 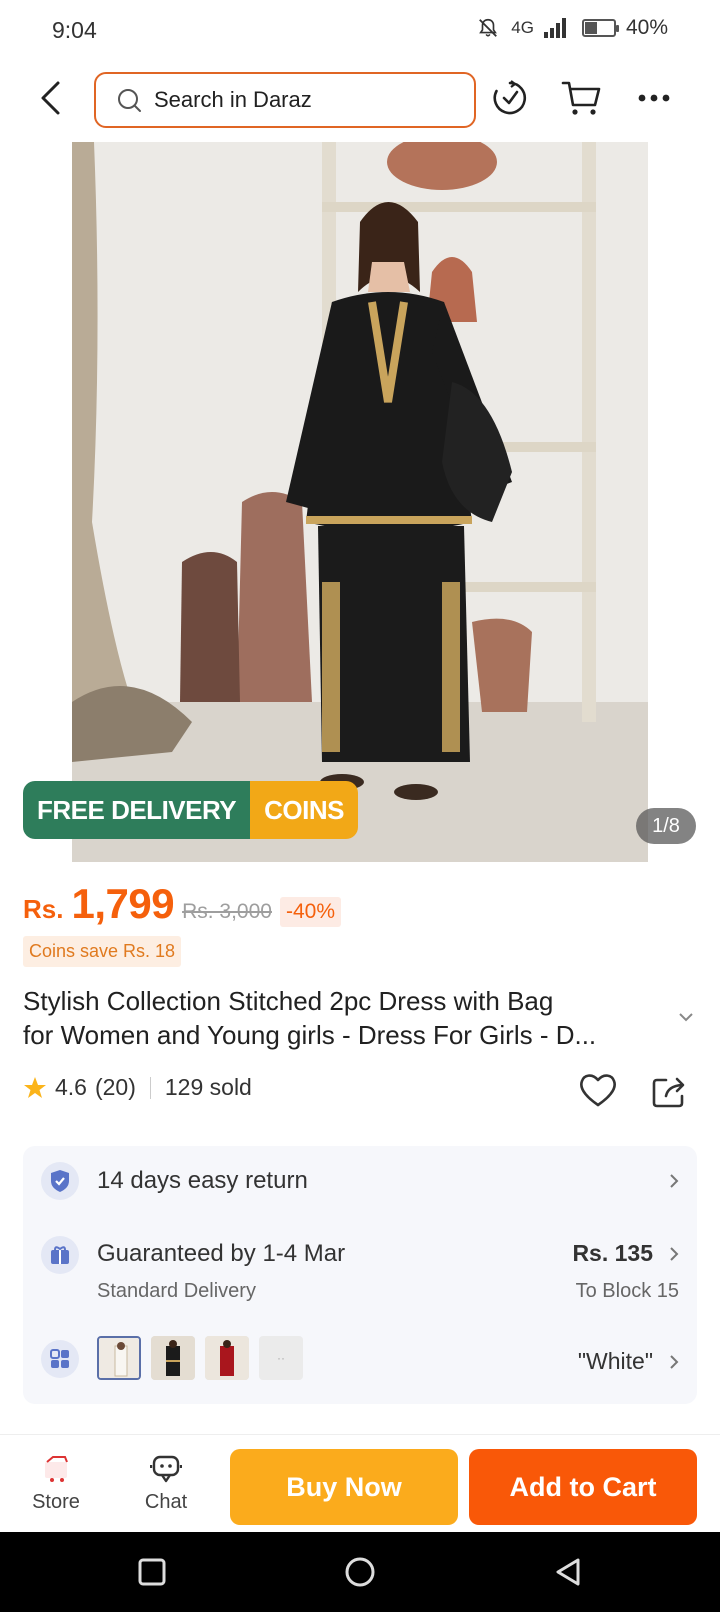 I want to click on variant-thumb-black, so click(x=173, y=1358).